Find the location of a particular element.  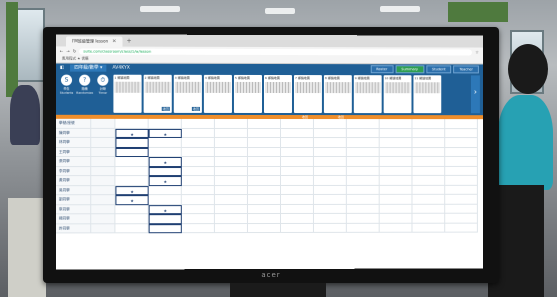

student-name-cell: 李同學 is located at coordinates (73, 171).